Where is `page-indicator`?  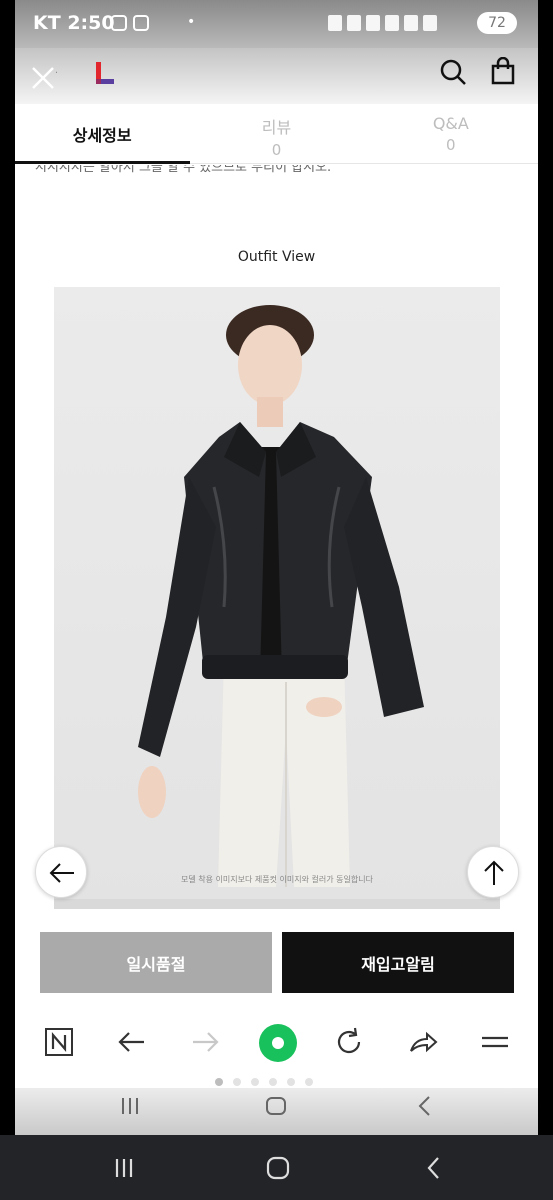 page-indicator is located at coordinates (264, 1082).